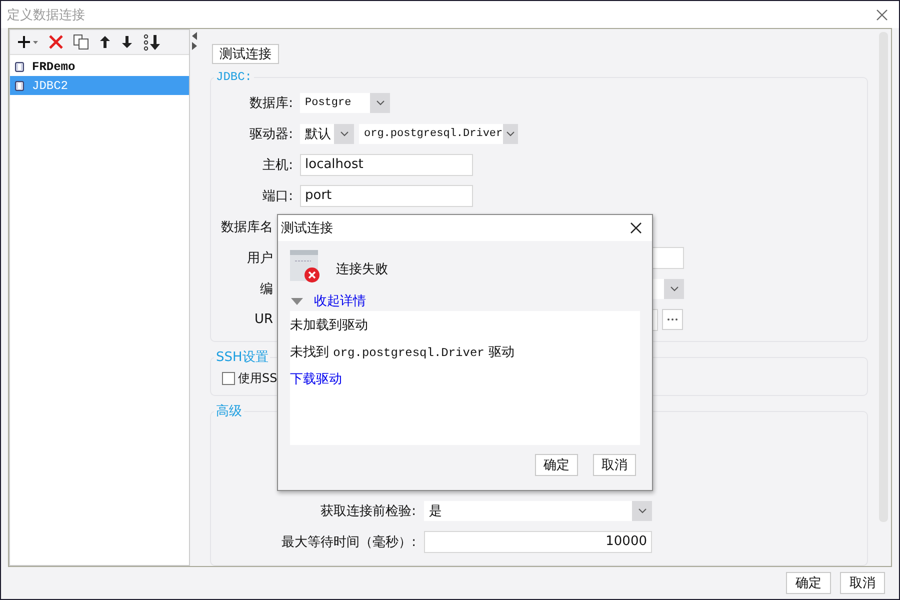  What do you see at coordinates (368, 511) in the screenshot?
I see `field-label: 获取连接前检验:` at bounding box center [368, 511].